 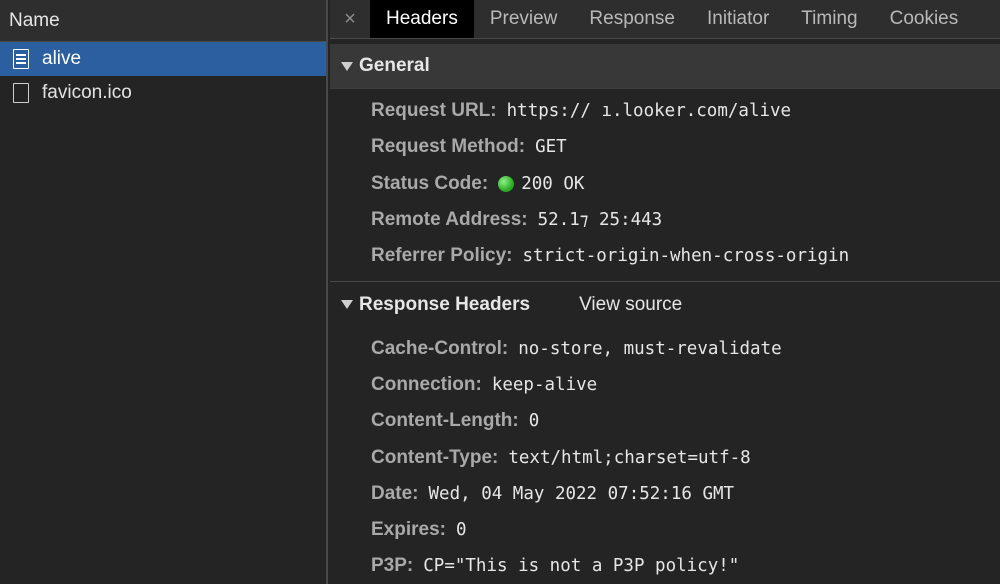 I want to click on header-row: Content-Length: 0, so click(x=665, y=421).